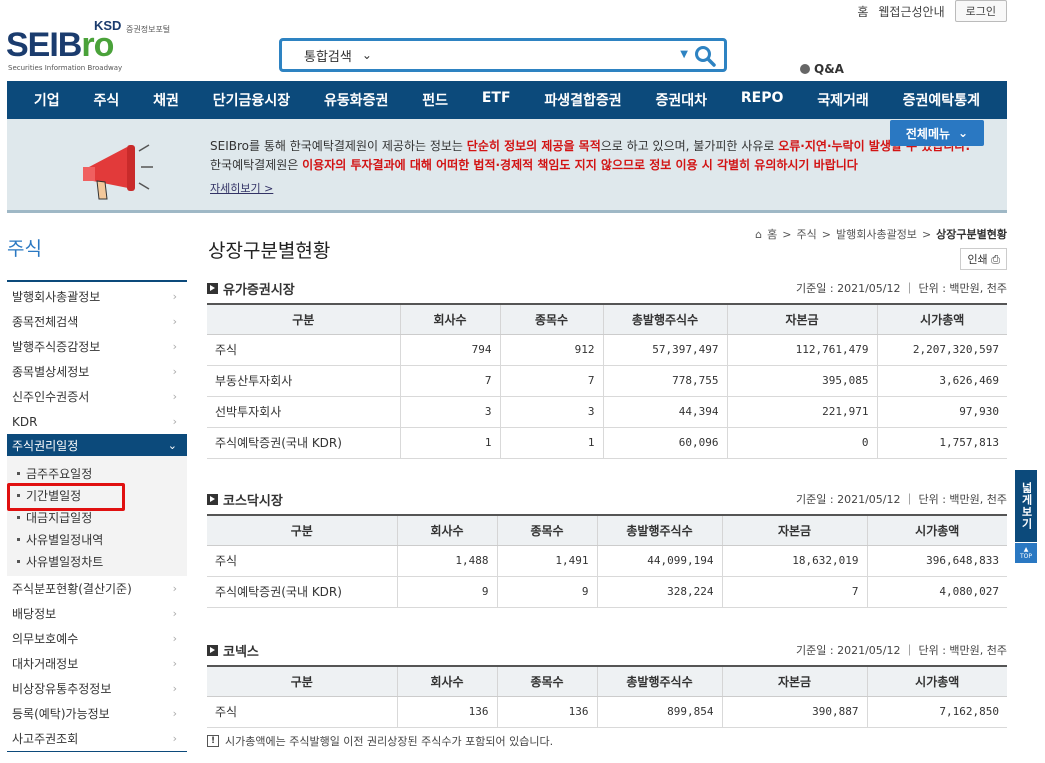 The width and height of the screenshot is (1045, 763). What do you see at coordinates (546, 561) in the screenshot?
I see `table-cell: 1,491` at bounding box center [546, 561].